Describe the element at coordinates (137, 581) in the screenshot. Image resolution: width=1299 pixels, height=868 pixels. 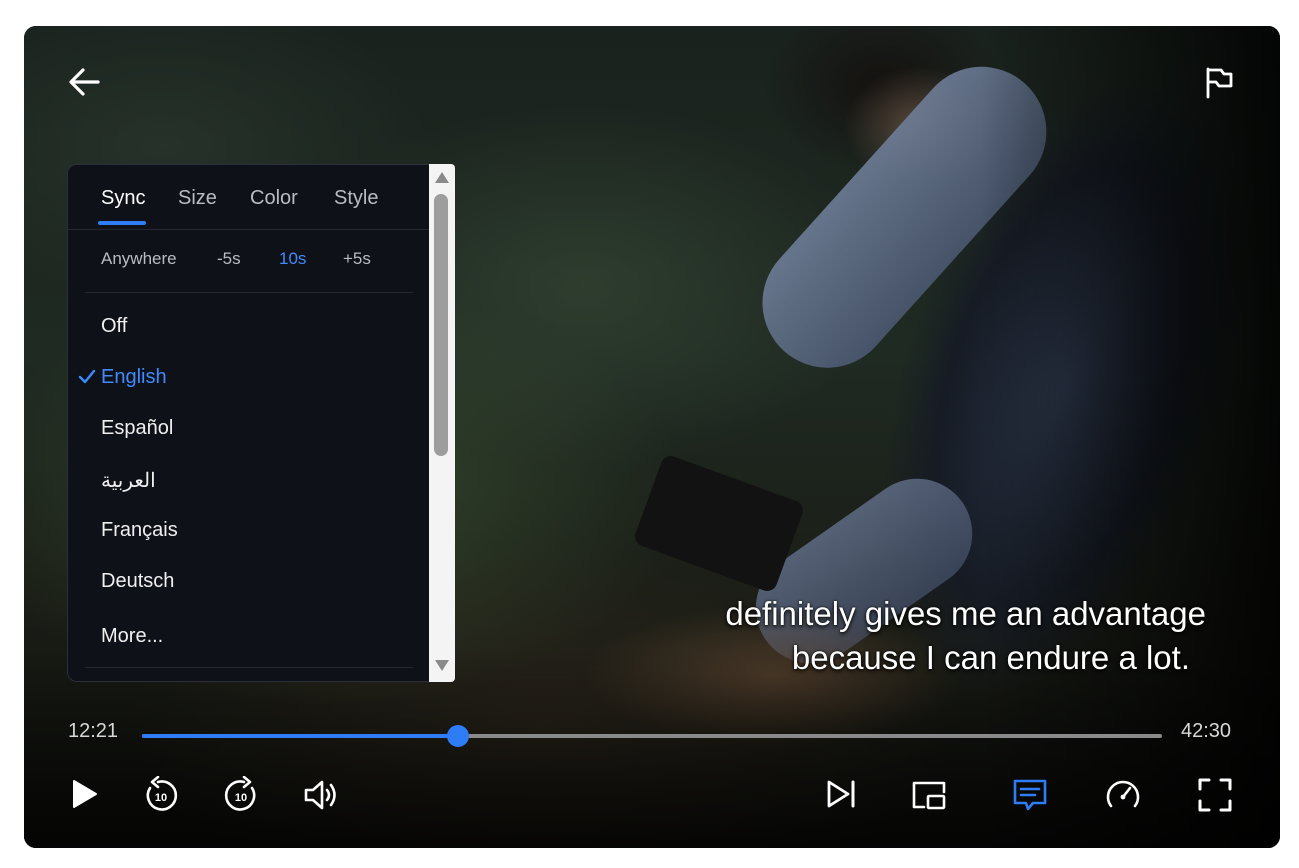
I see `language-deutsch: Deutsch` at that location.